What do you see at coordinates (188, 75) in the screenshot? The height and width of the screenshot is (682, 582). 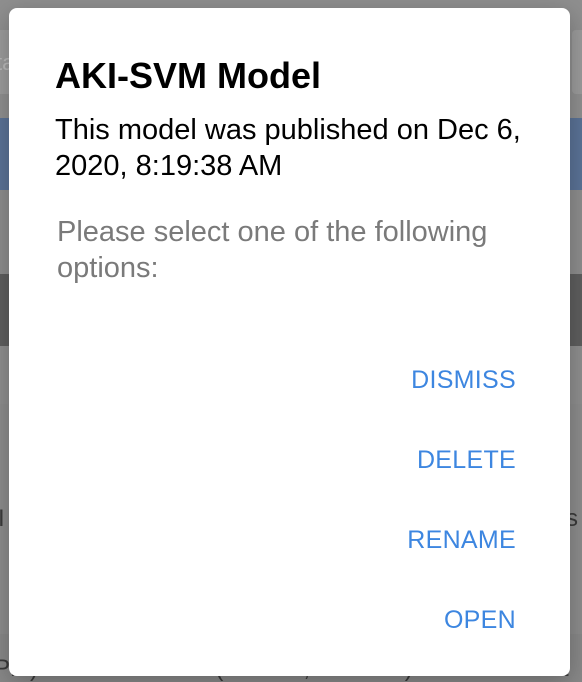 I see `dialog-title: AKI-SVM Model` at bounding box center [188, 75].